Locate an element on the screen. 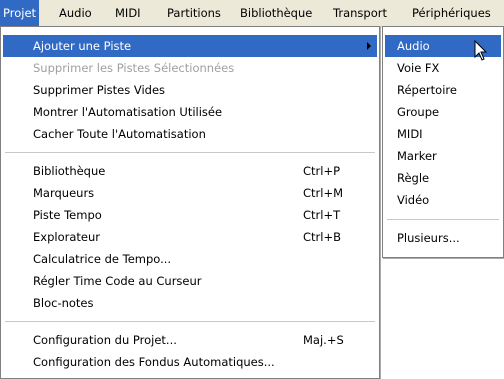  submenu-item-label: Répertoire is located at coordinates (427, 90).